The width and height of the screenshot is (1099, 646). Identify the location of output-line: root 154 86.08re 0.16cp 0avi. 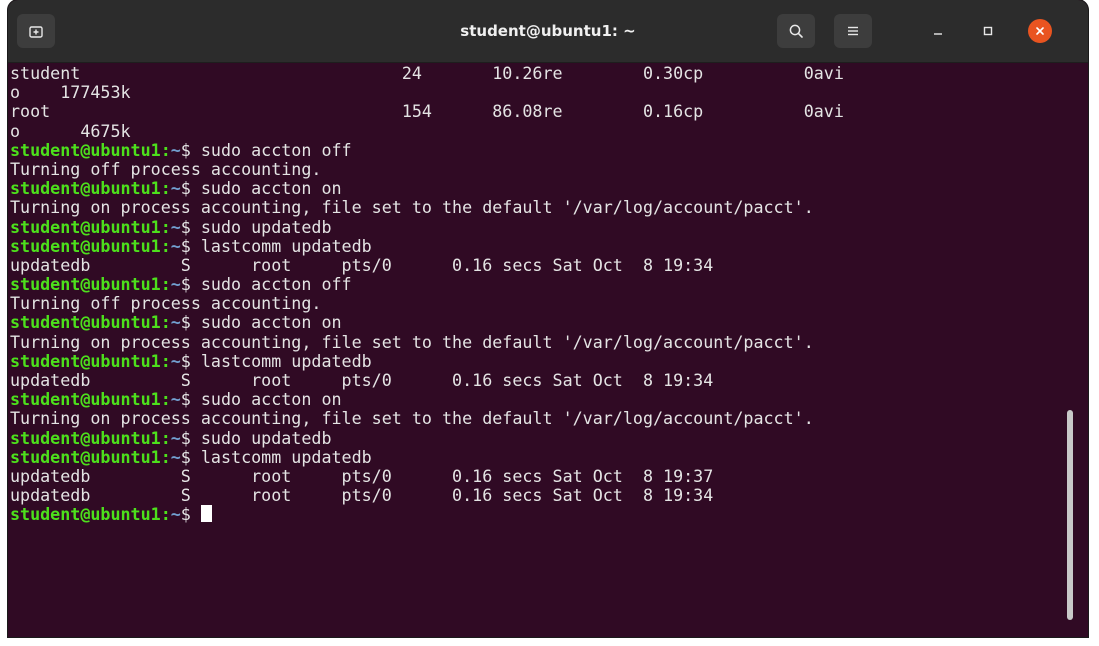
(427, 111).